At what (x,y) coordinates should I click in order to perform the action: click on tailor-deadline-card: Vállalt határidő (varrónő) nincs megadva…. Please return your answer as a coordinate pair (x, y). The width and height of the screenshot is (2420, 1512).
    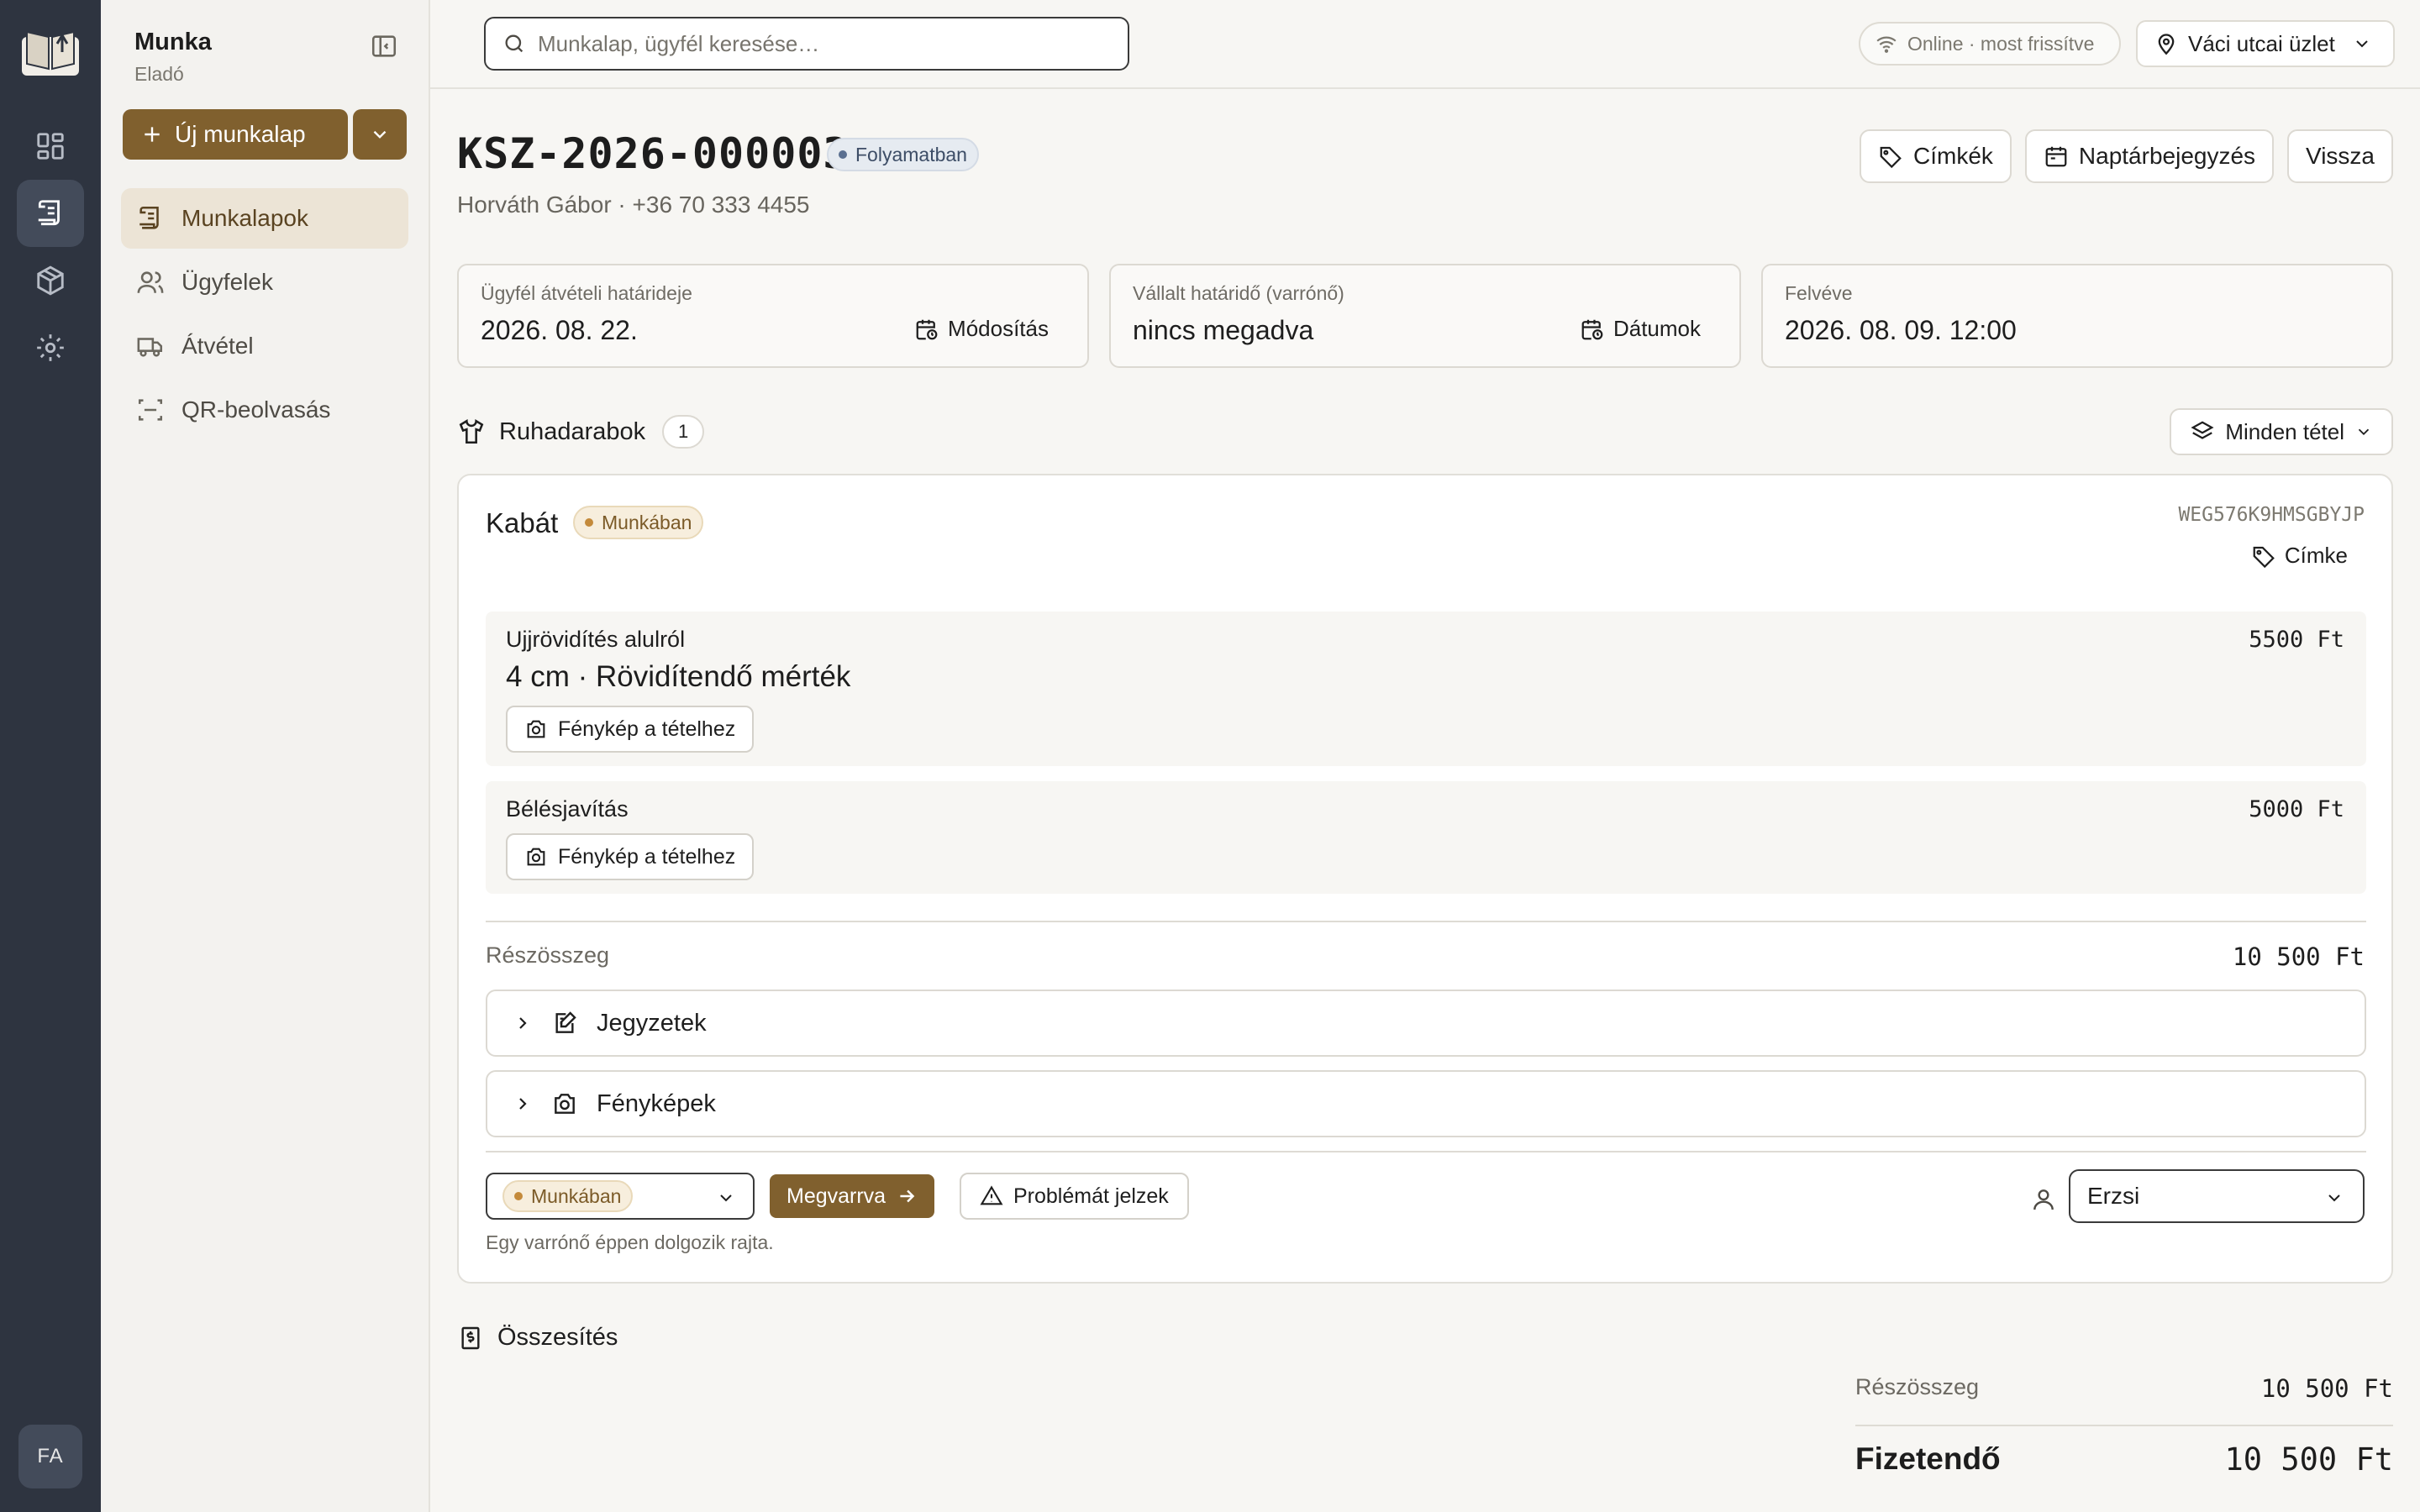
    Looking at the image, I should click on (1425, 316).